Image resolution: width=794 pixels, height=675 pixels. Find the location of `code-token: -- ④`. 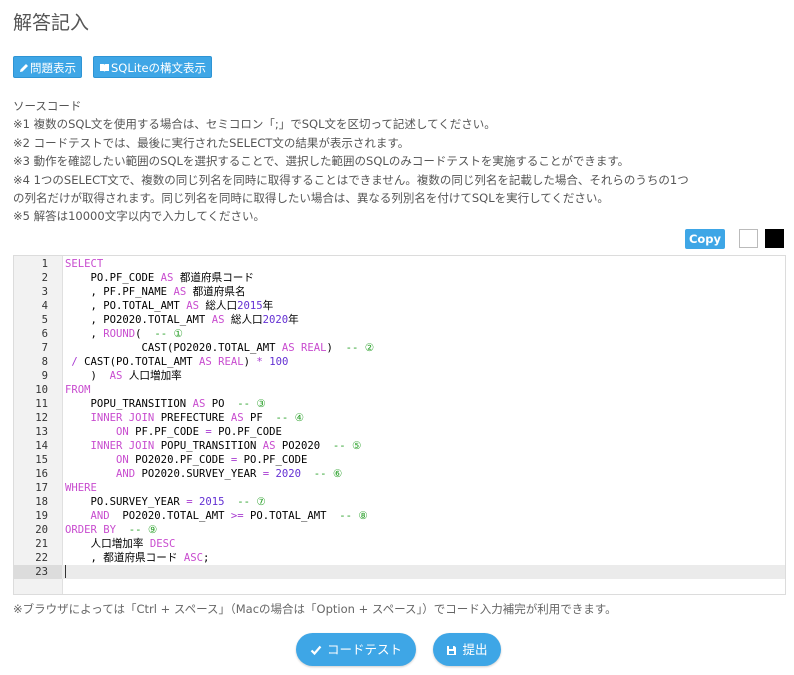

code-token: -- ④ is located at coordinates (290, 418).